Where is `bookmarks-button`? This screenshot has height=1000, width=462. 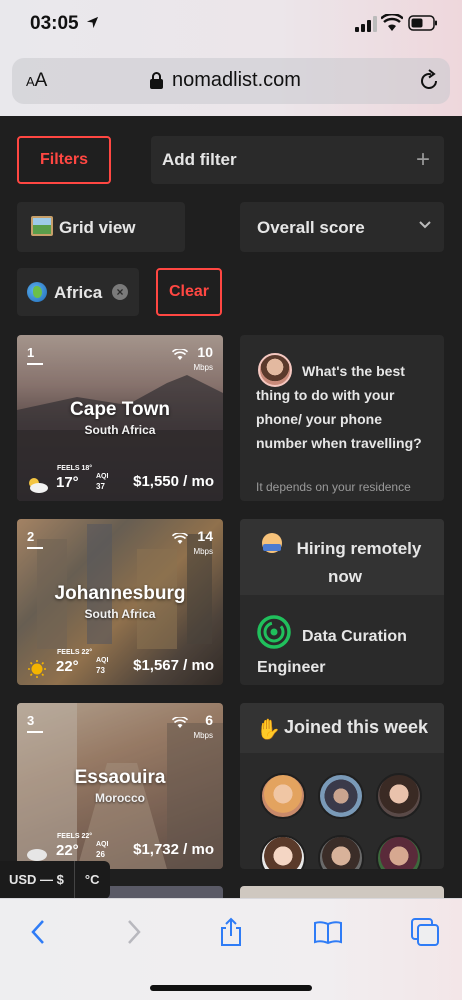 bookmarks-button is located at coordinates (328, 932).